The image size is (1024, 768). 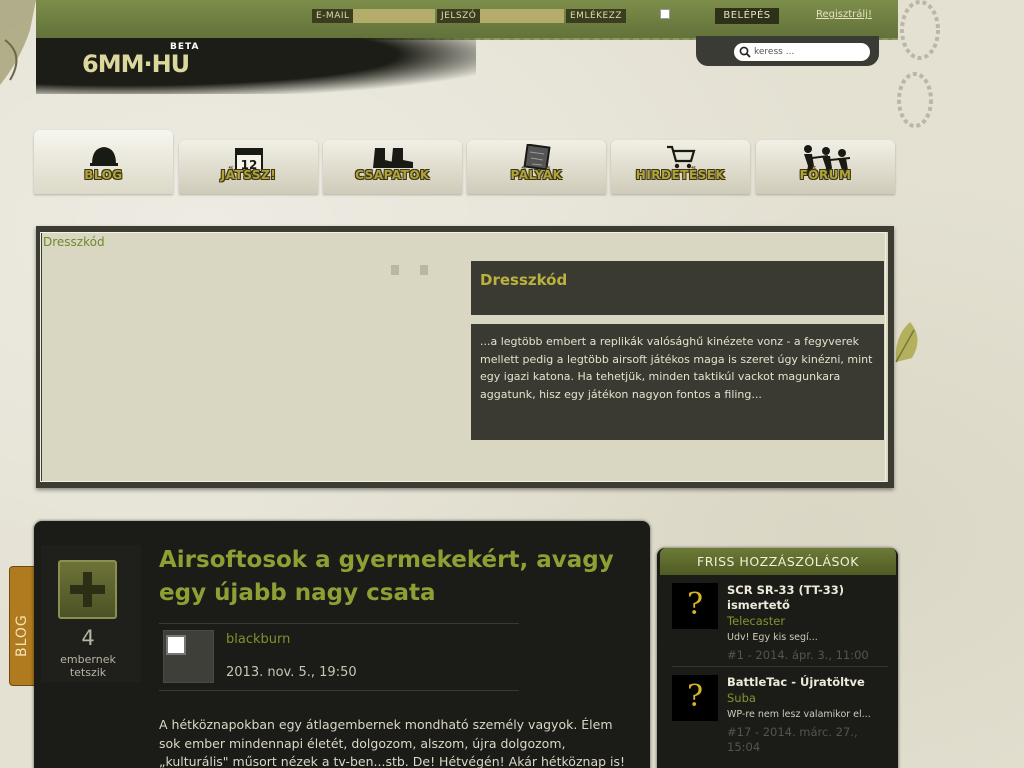 I want to click on plus-icon, so click(x=87, y=589).